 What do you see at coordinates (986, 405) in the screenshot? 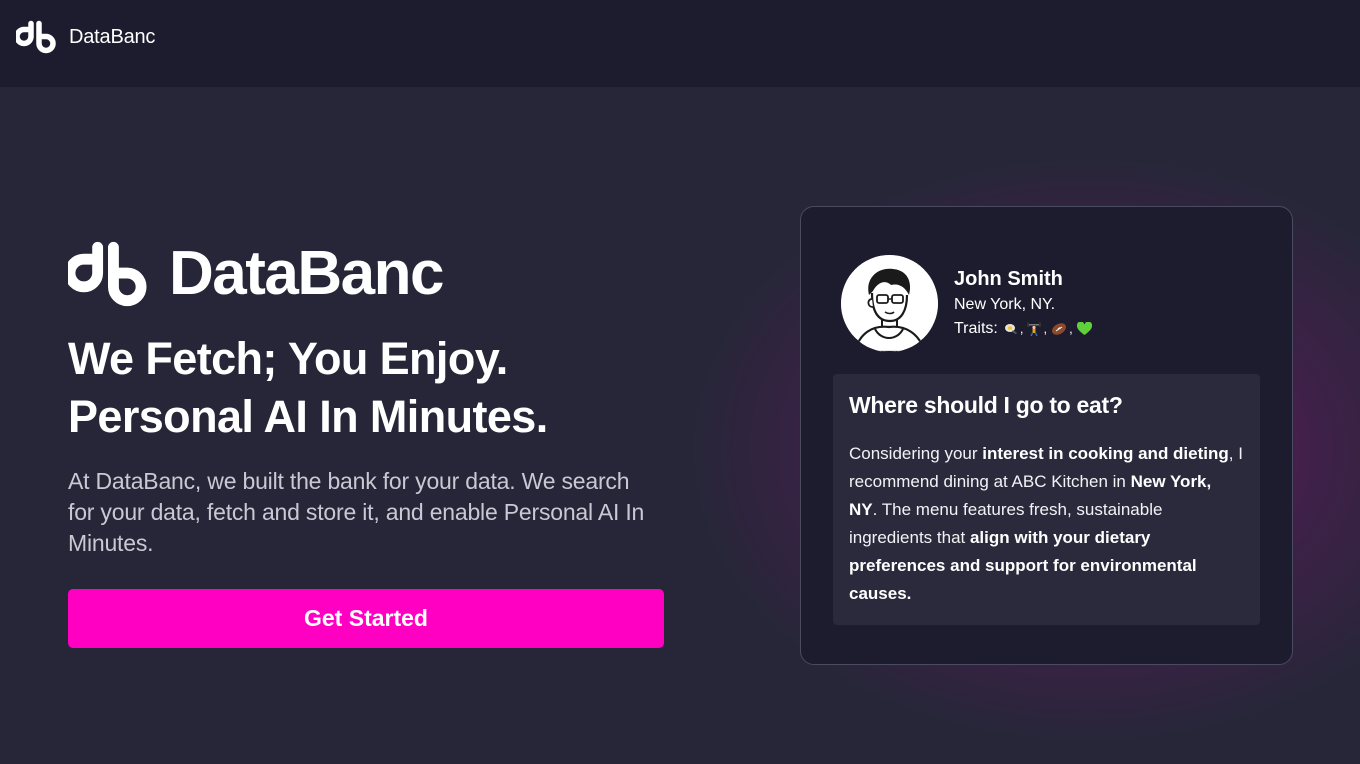
I see `chat-question: Where should I go to eat?` at bounding box center [986, 405].